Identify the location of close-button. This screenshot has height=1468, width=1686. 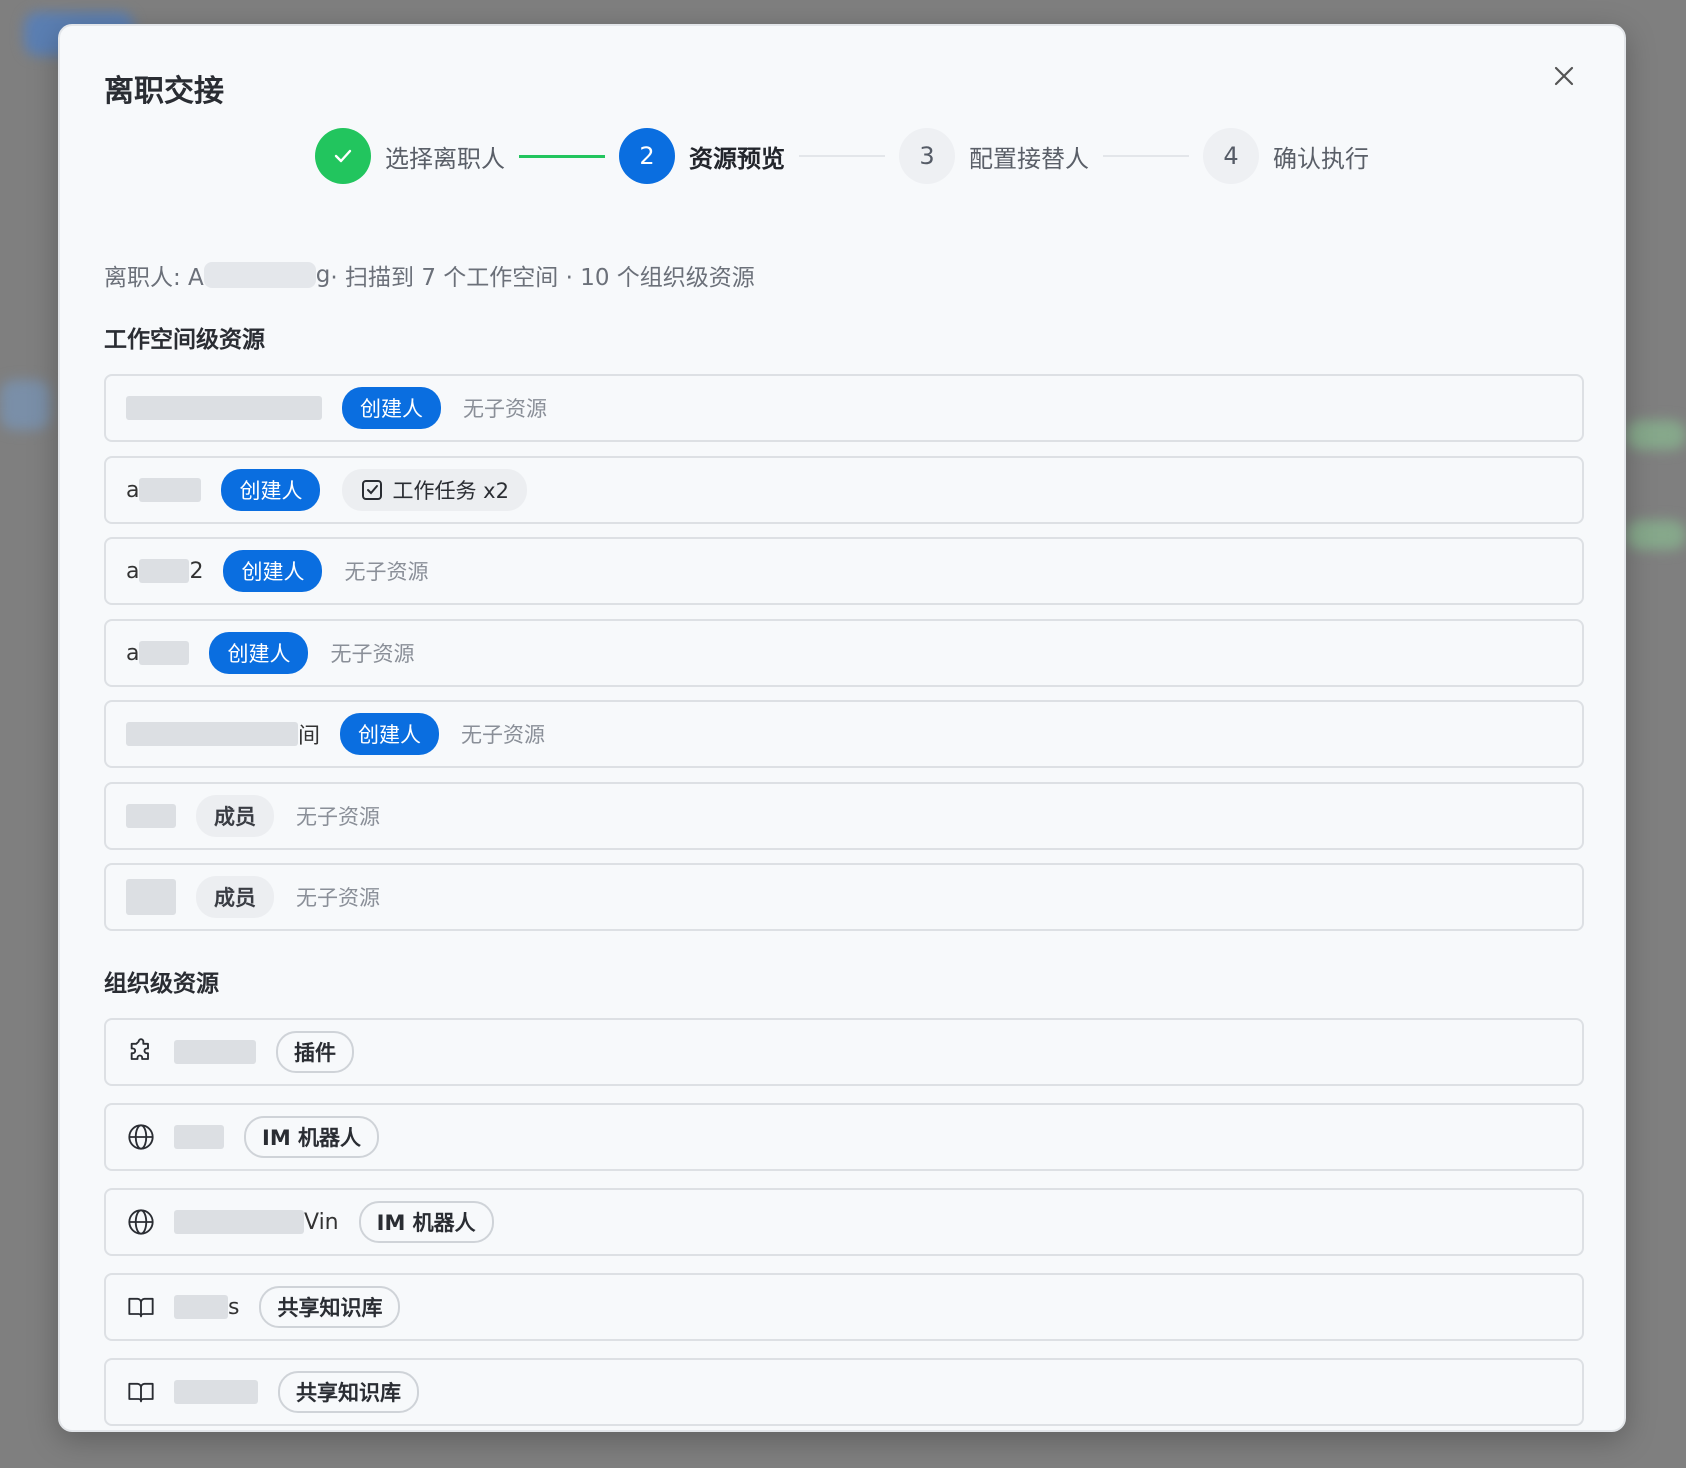
(1564, 76).